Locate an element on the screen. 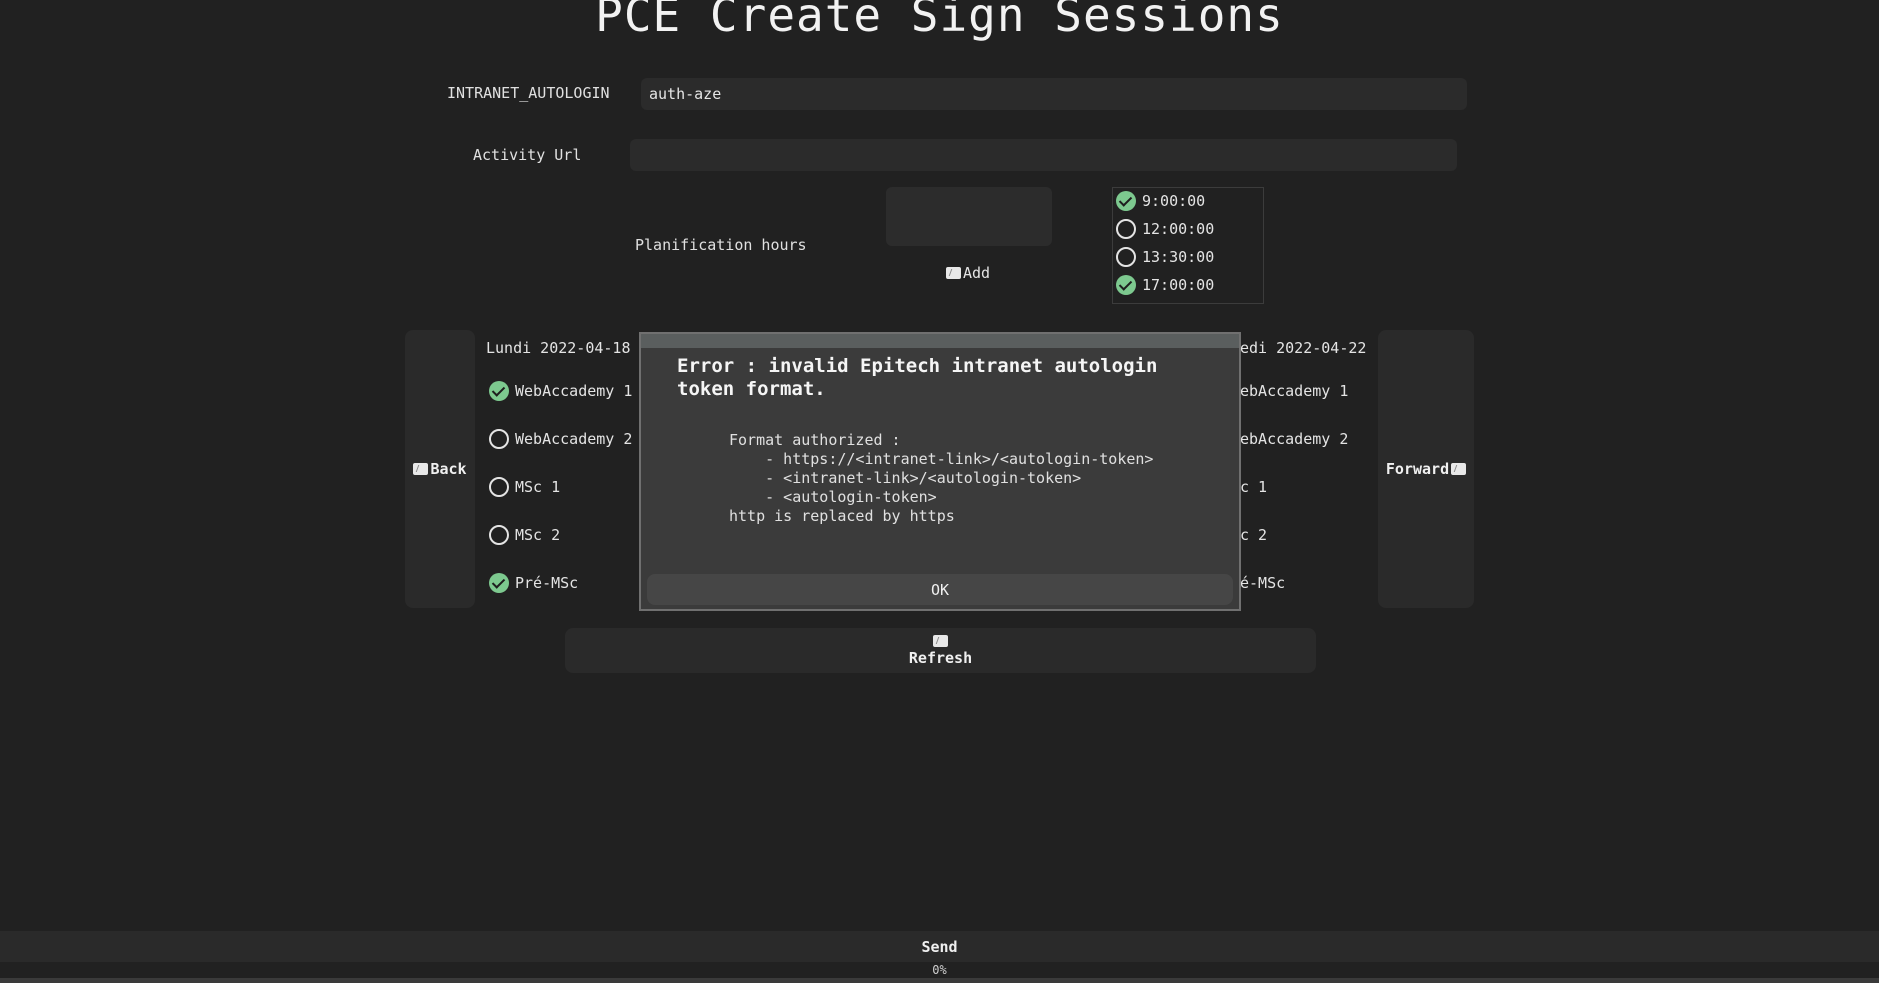  day-title: Lundi 2022-04-18 is located at coordinates (558, 348).